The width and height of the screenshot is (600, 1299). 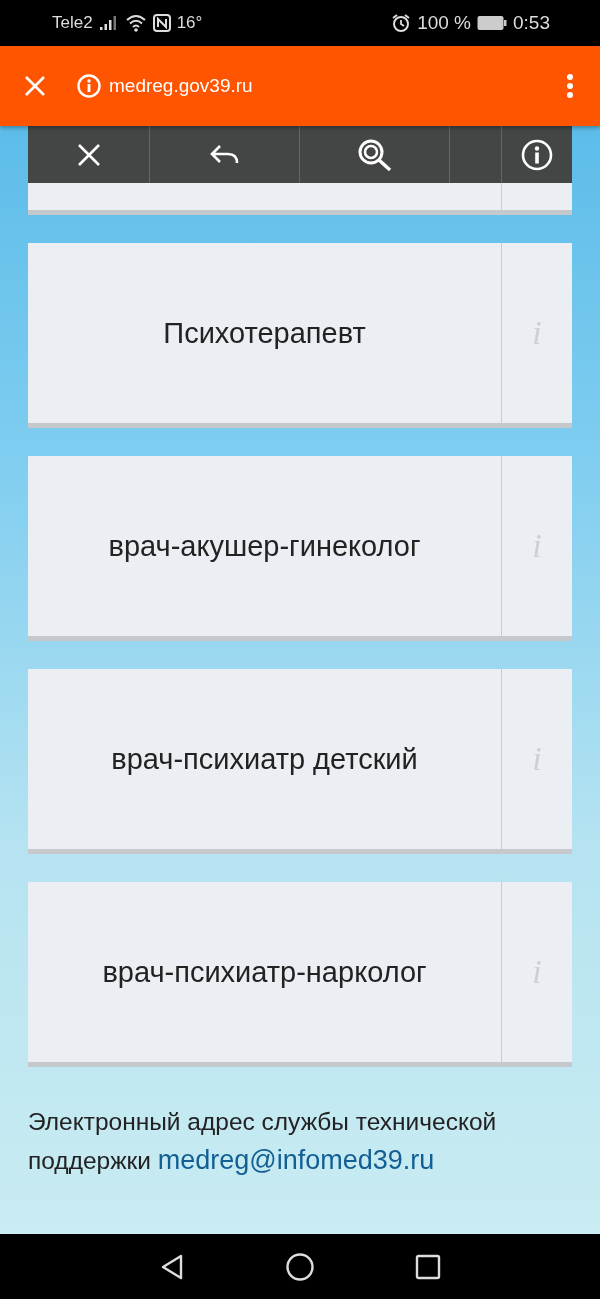 What do you see at coordinates (428, 1266) in the screenshot?
I see `recents-icon` at bounding box center [428, 1266].